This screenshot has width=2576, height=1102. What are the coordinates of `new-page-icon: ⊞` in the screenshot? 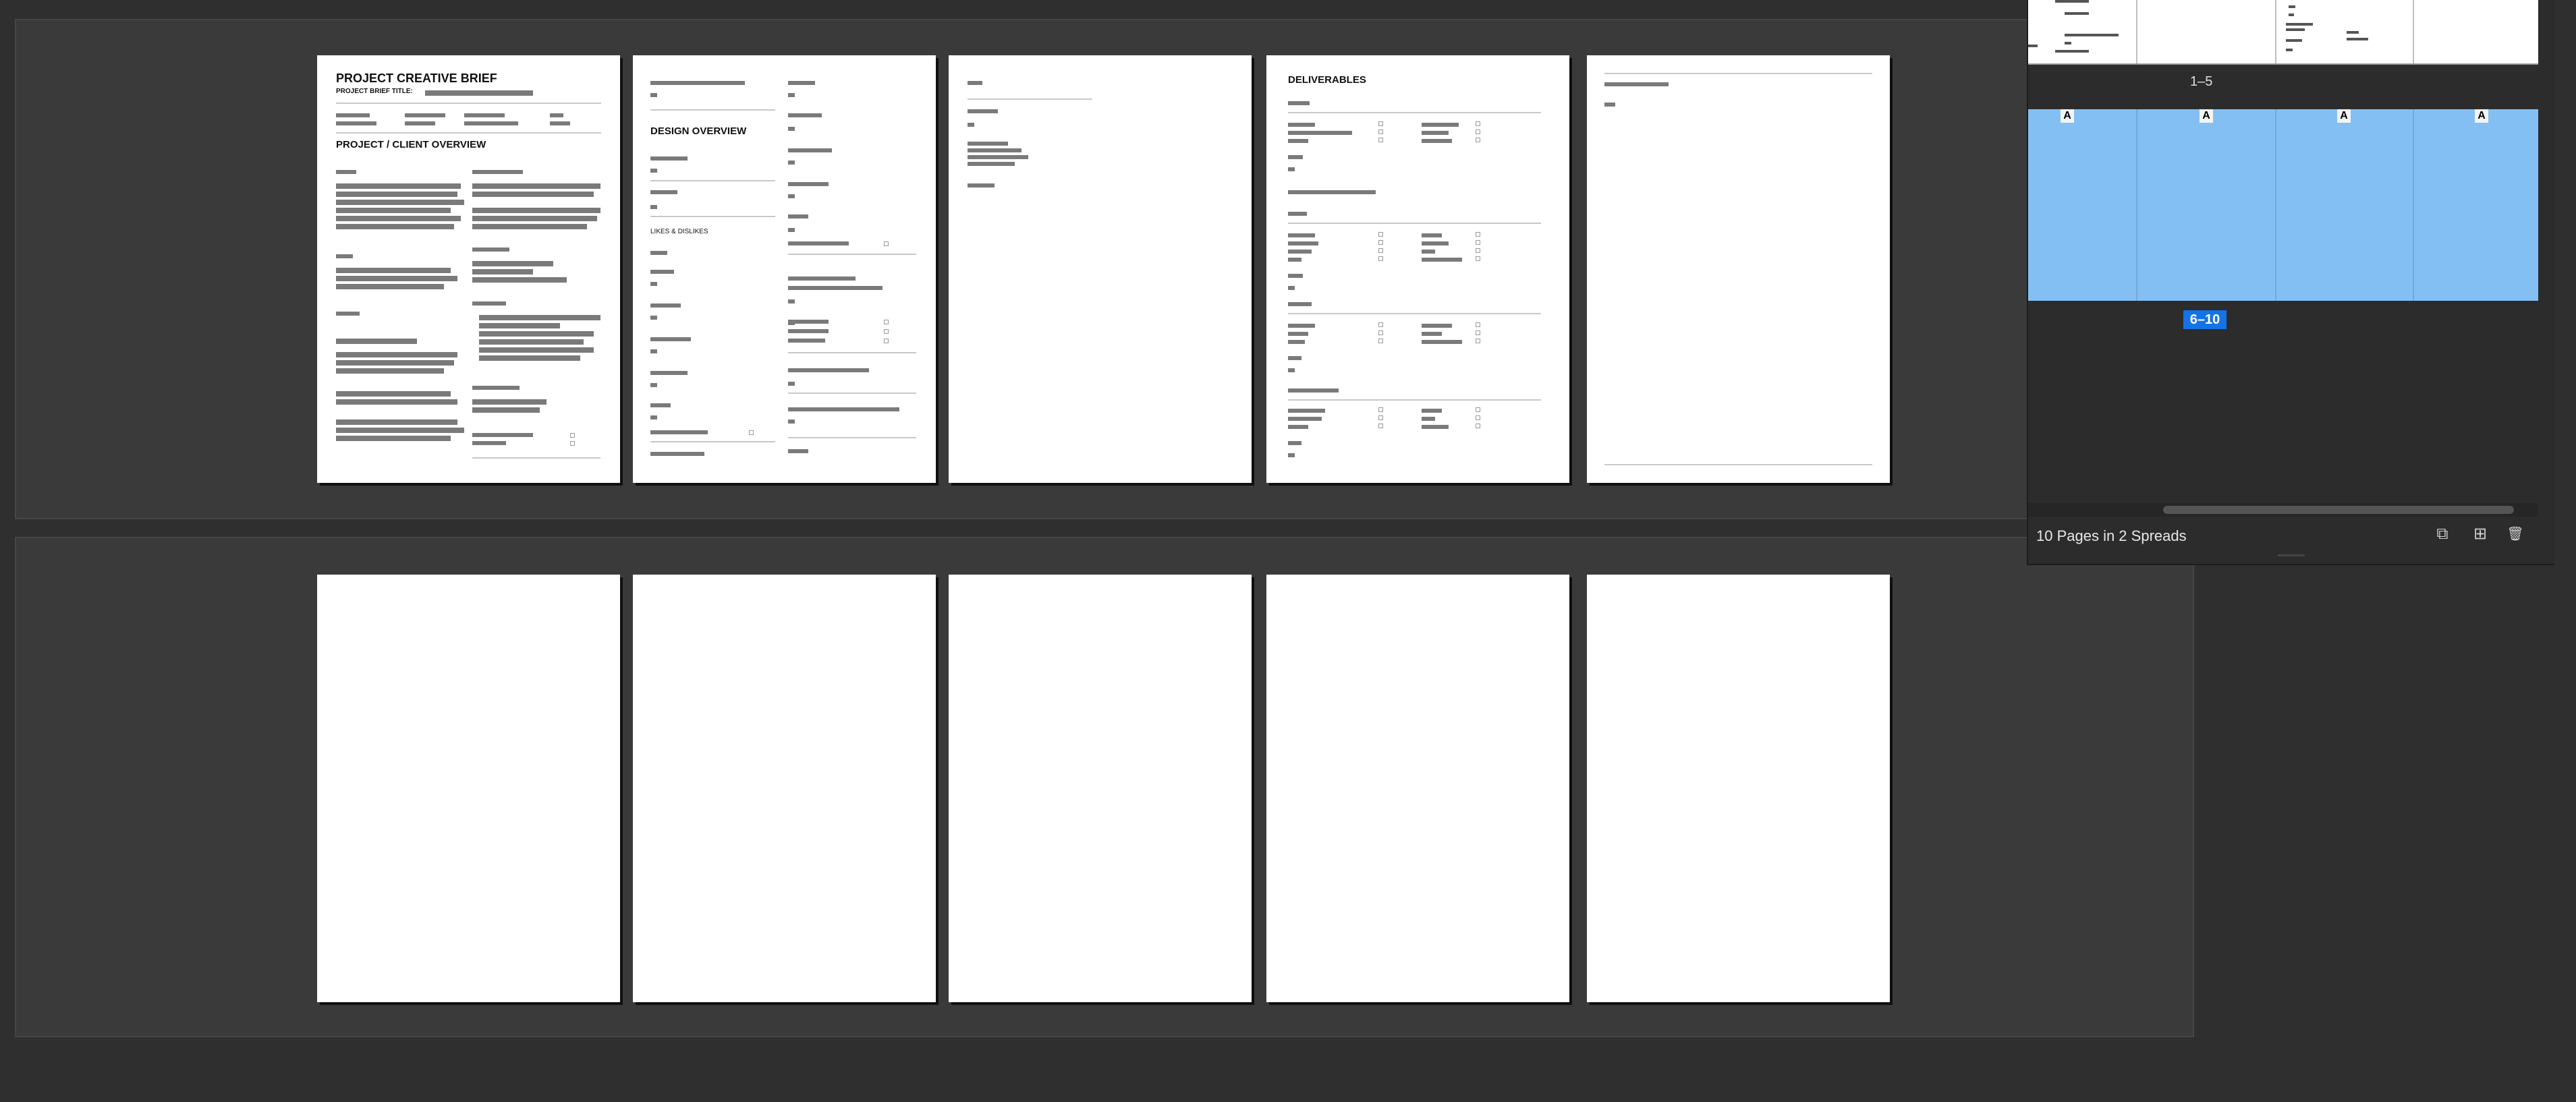 It's located at (2480, 534).